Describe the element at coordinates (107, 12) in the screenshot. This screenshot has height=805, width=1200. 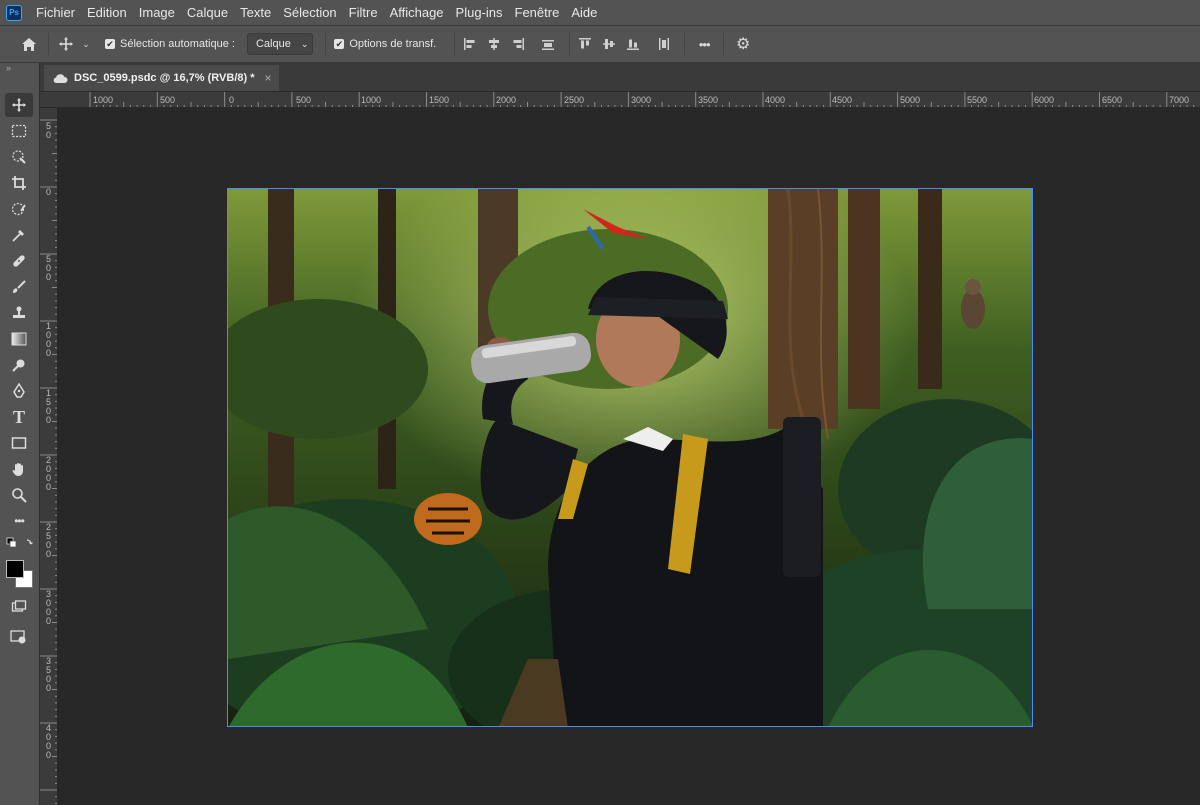
I see `menu-edition: Edition` at that location.